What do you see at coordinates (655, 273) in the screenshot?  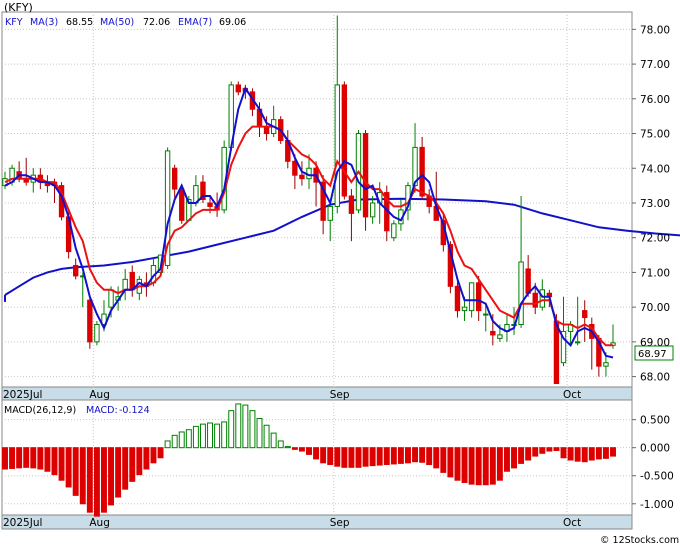 I see `price-tick-label: 71.00` at bounding box center [655, 273].